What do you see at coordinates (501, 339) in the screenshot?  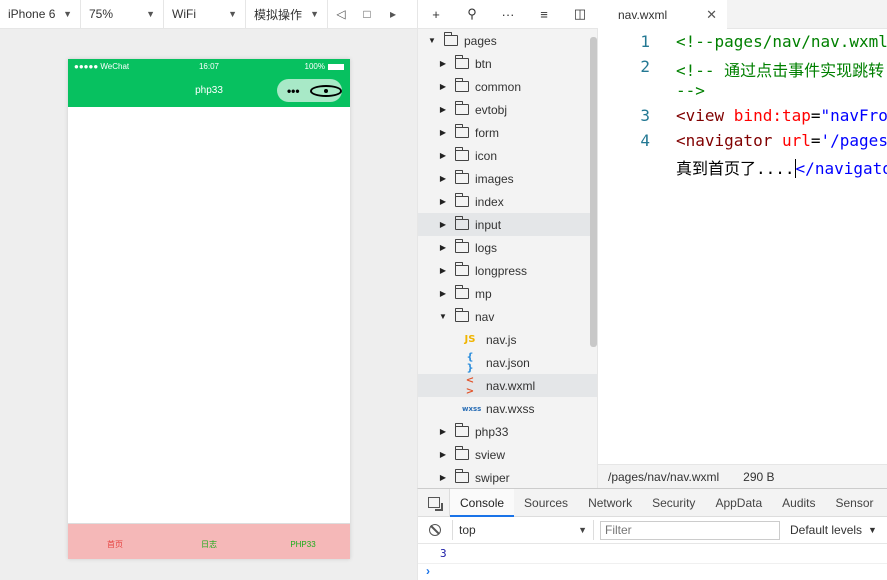 I see `tree-label: nav.js` at bounding box center [501, 339].